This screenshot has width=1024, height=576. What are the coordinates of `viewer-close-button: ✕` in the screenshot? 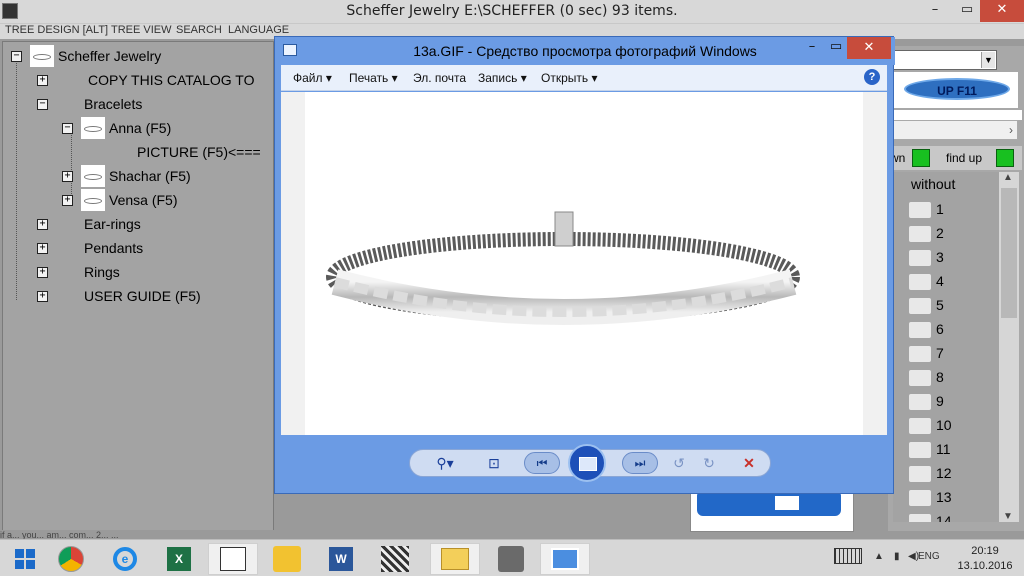 It's located at (869, 48).